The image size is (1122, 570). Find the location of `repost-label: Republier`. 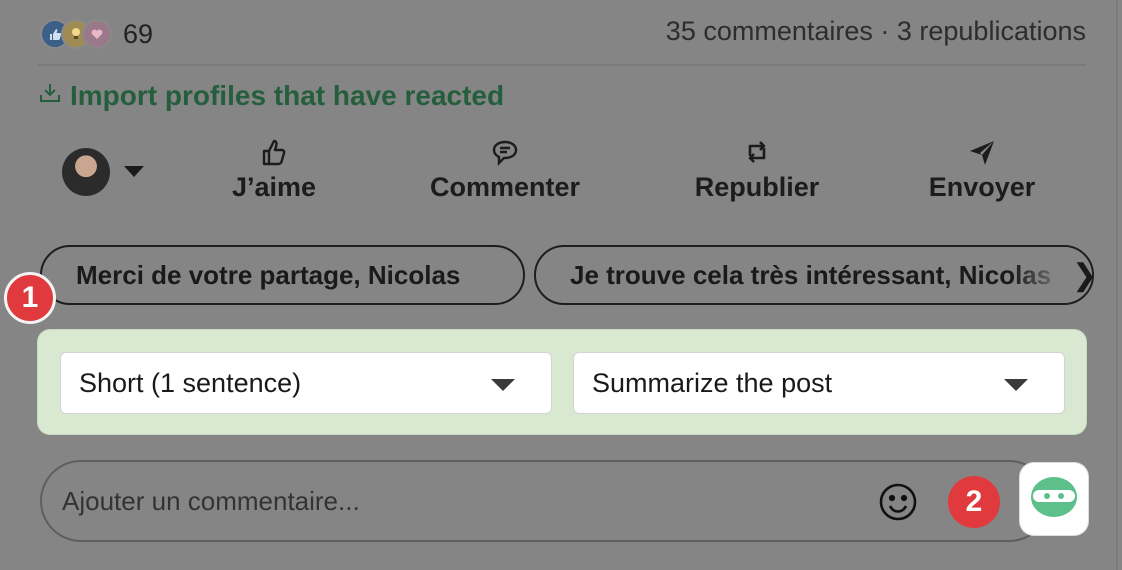

repost-label: Republier is located at coordinates (757, 187).